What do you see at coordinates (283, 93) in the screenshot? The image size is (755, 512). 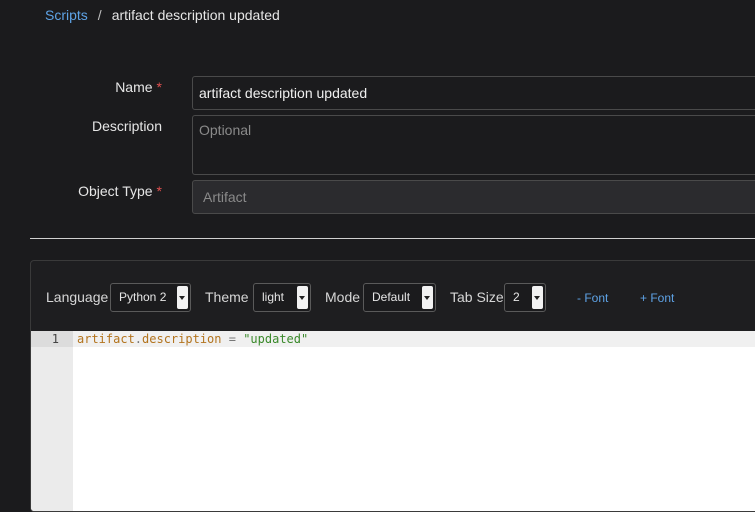 I see `name-input-value: artifact description updated` at bounding box center [283, 93].